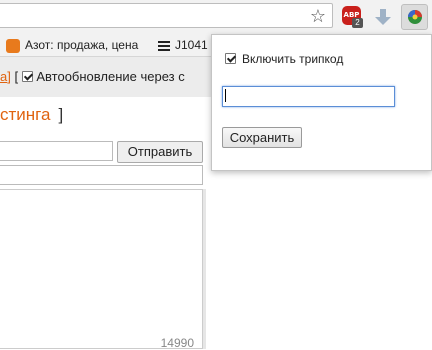 This screenshot has width=432, height=350. Describe the element at coordinates (191, 45) in the screenshot. I see `bookmark-label: J1041` at that location.